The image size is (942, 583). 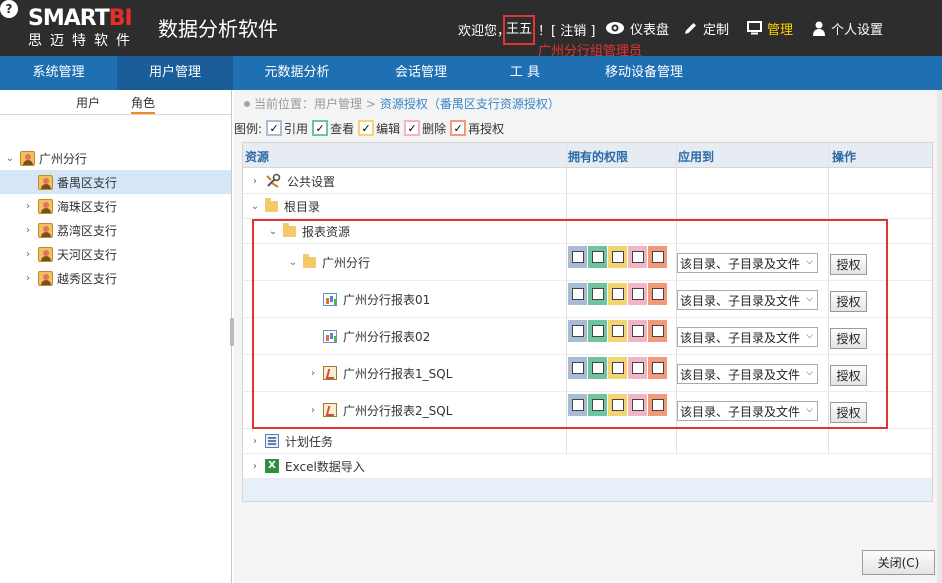 I want to click on legend-item-edit: ✓ 编辑, so click(x=379, y=128).